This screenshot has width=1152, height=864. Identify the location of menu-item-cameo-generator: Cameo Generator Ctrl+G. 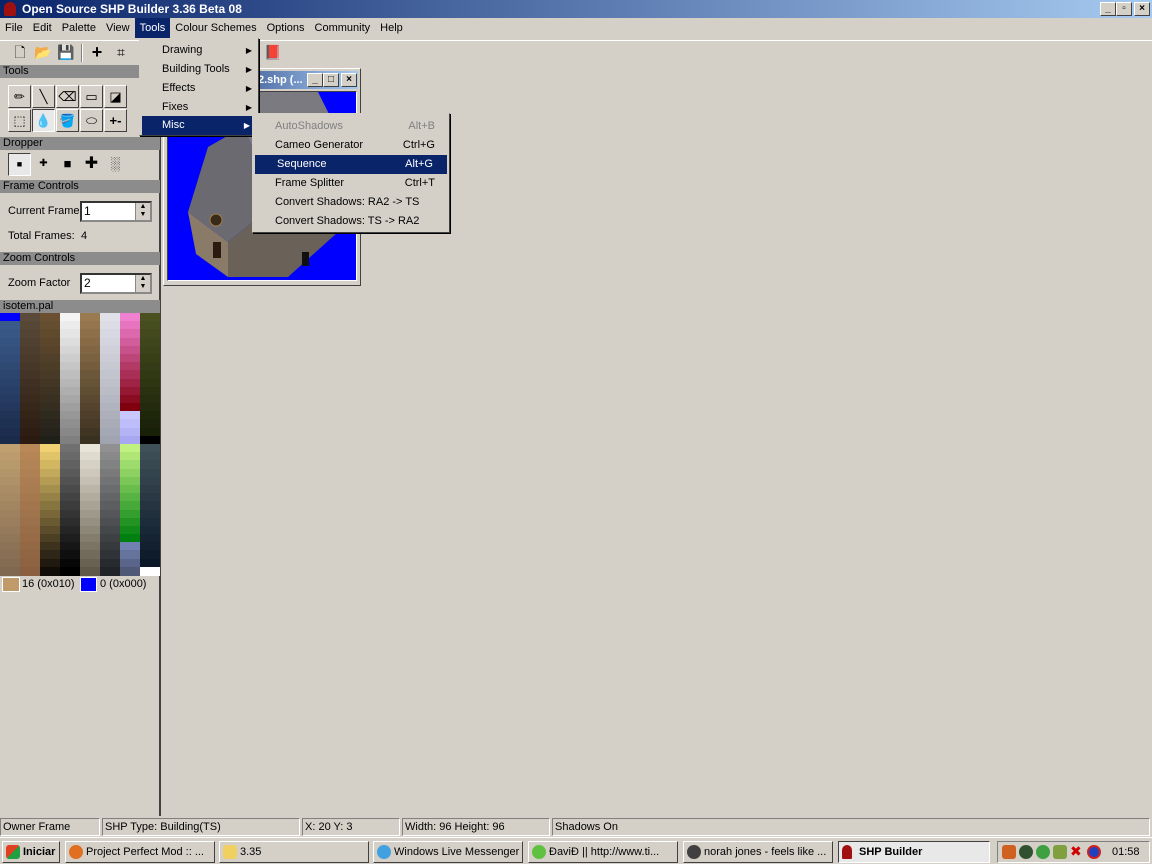
(351, 145).